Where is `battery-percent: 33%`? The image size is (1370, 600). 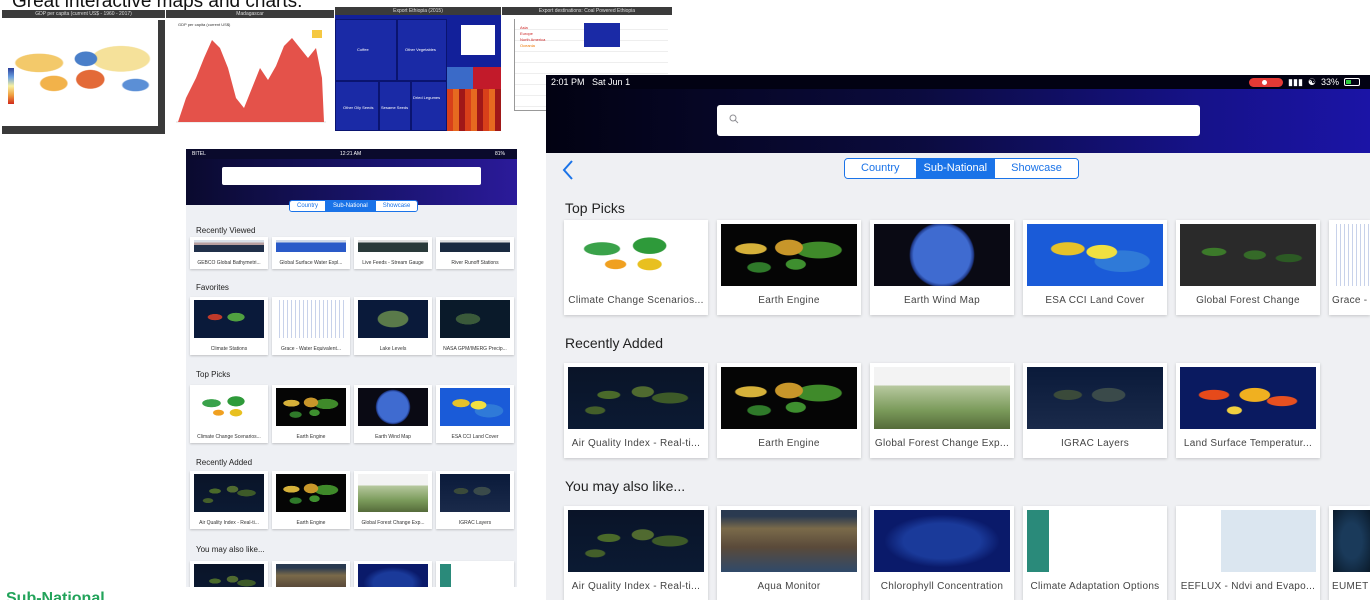 battery-percent: 33% is located at coordinates (1329, 82).